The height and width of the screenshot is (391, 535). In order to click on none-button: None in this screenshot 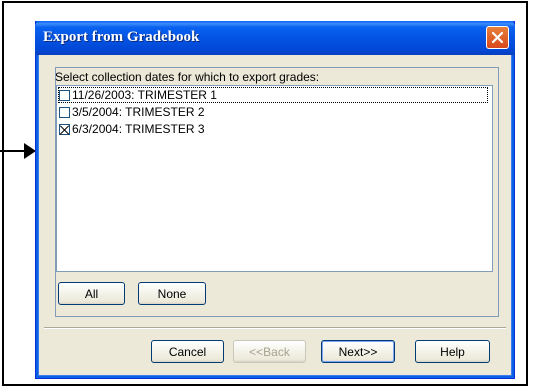, I will do `click(172, 293)`.